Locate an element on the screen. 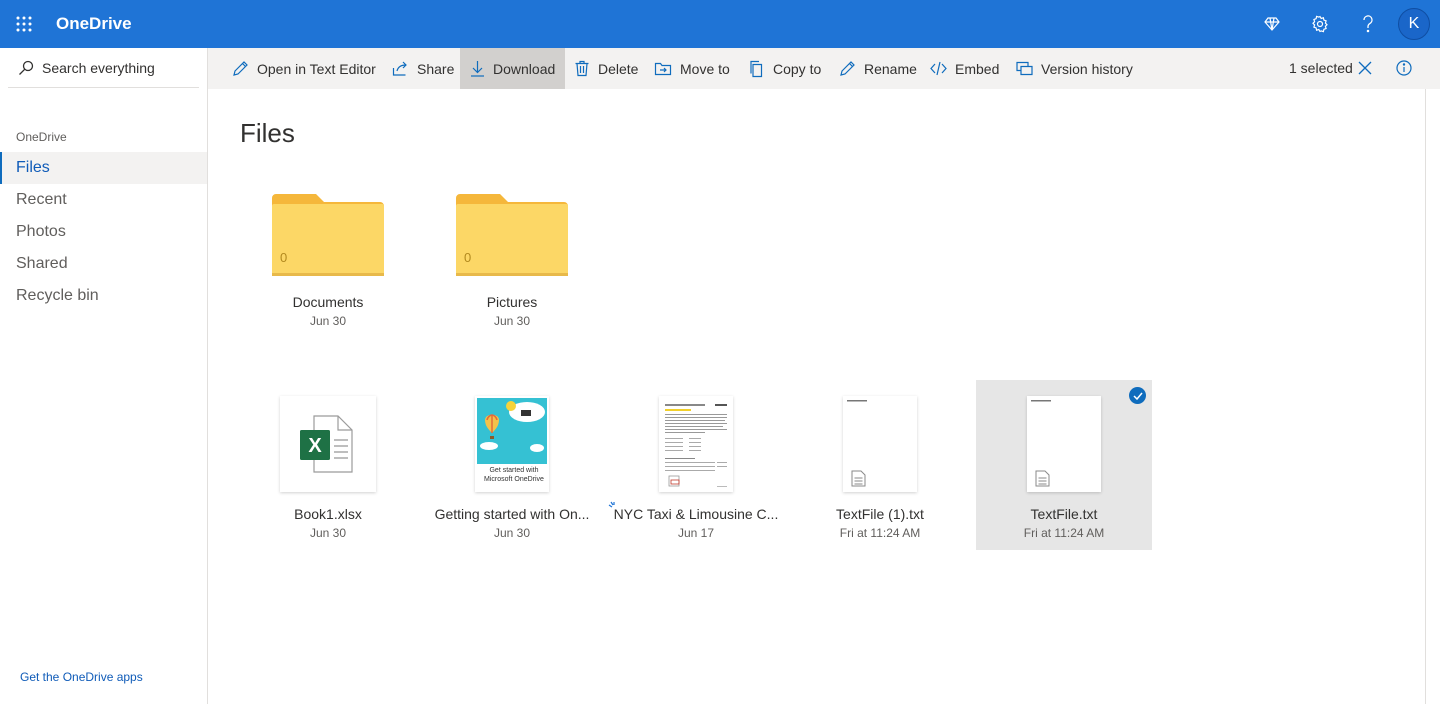  svg-text: X is located at coordinates (315, 446).